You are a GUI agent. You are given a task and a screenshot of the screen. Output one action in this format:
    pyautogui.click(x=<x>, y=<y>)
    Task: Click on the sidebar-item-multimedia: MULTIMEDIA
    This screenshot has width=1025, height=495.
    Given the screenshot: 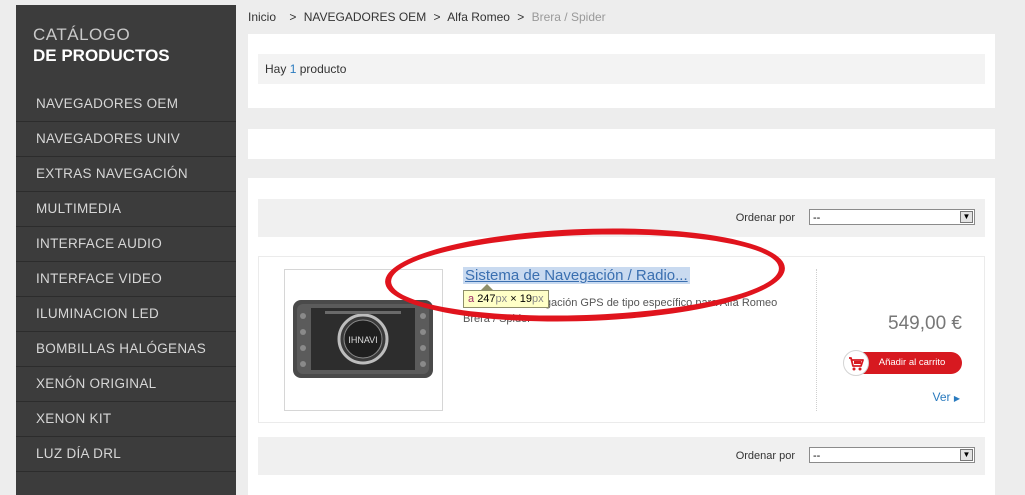 What is the action you would take?
    pyautogui.click(x=126, y=209)
    